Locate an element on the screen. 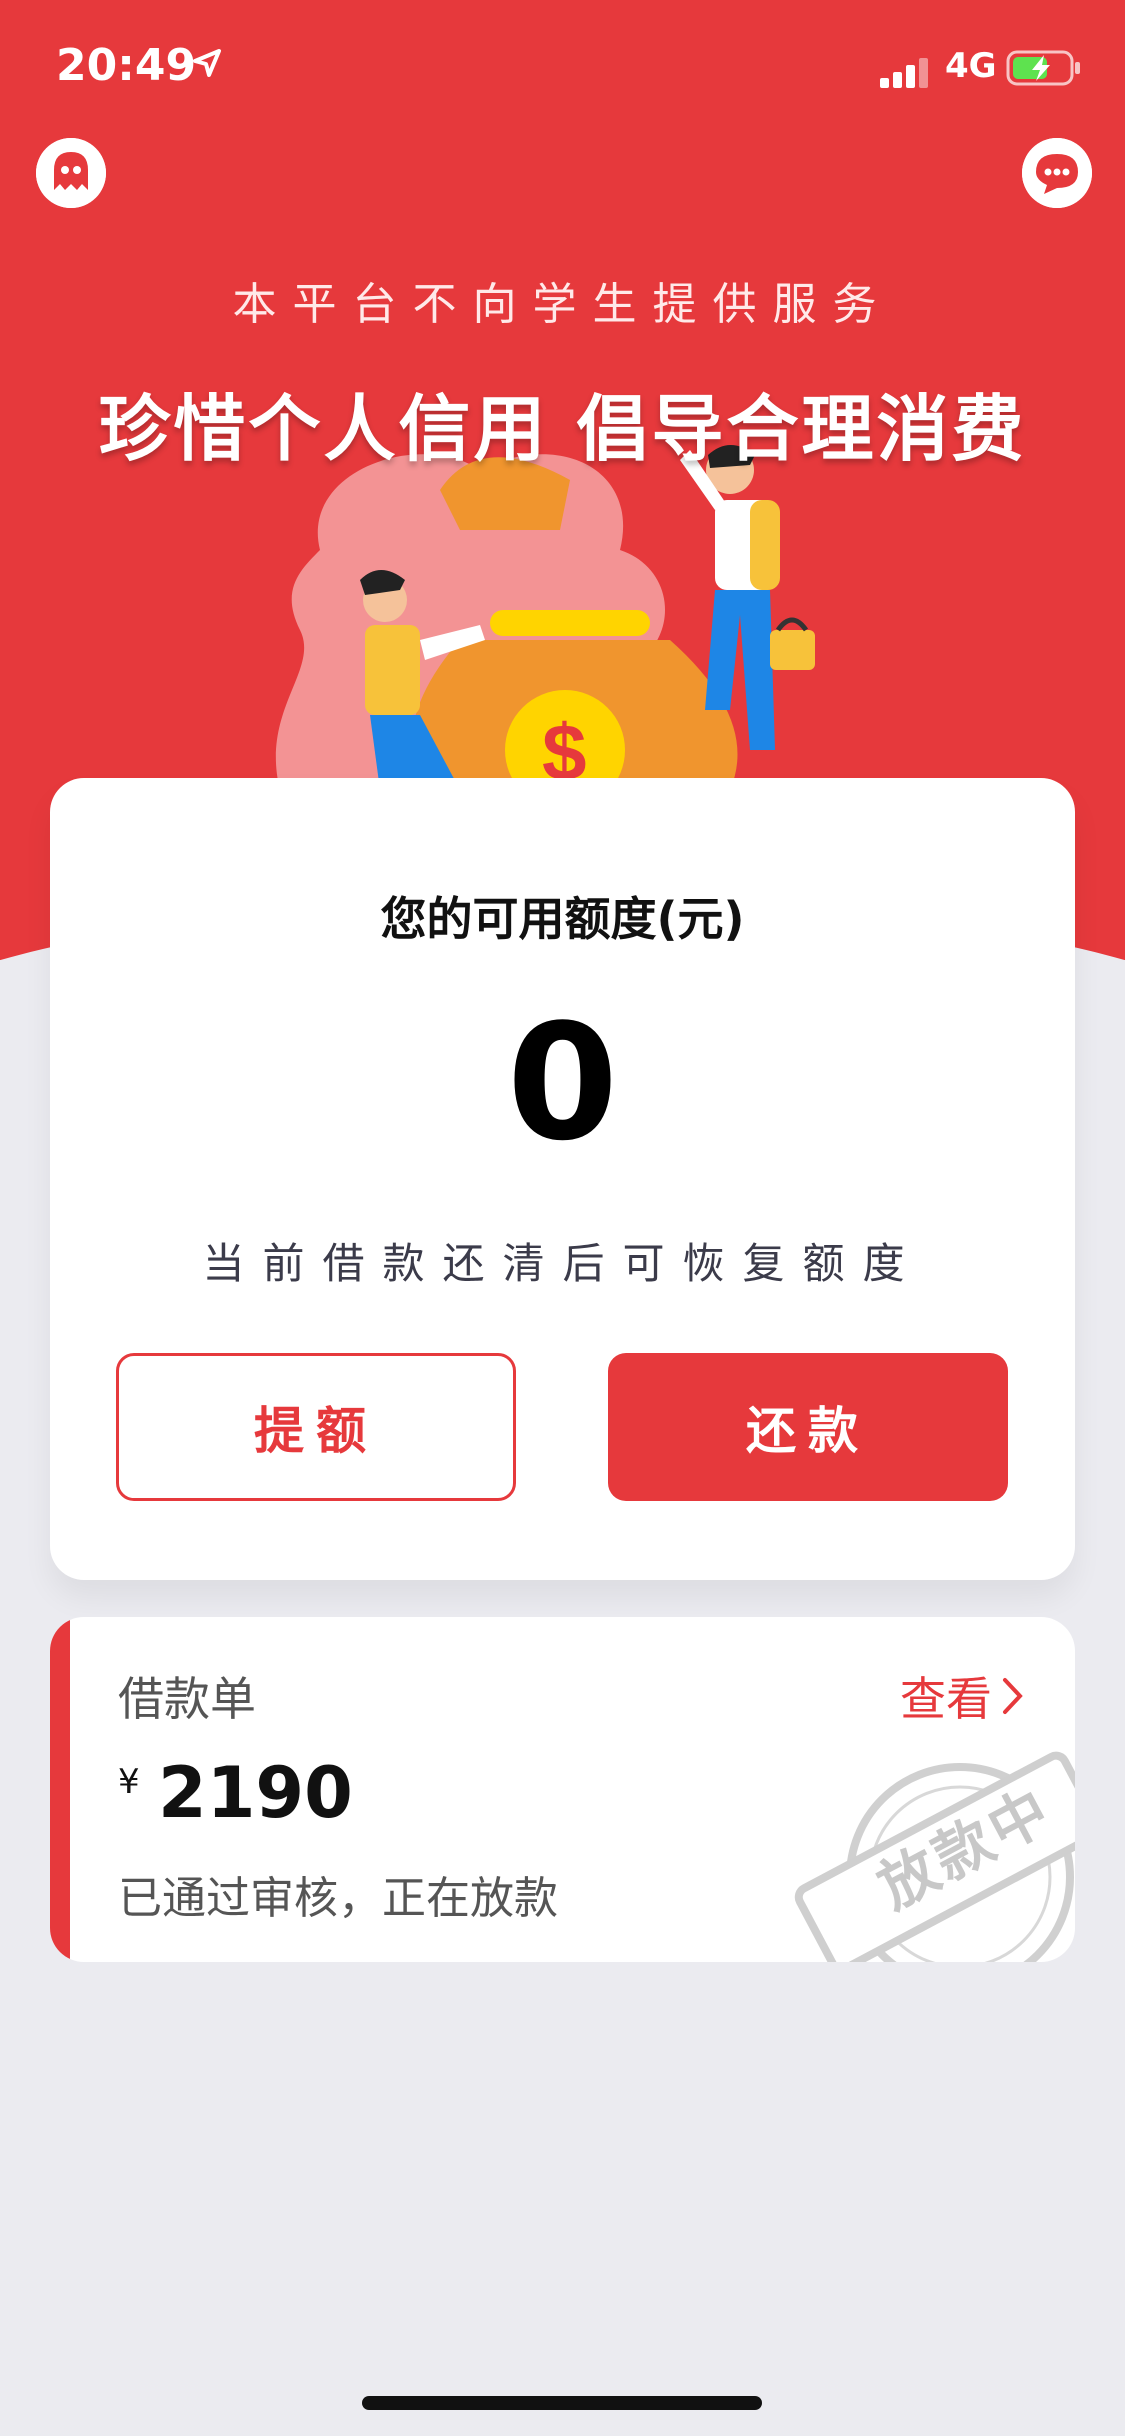 This screenshot has width=1125, height=2436. network-type: 4G is located at coordinates (971, 66).